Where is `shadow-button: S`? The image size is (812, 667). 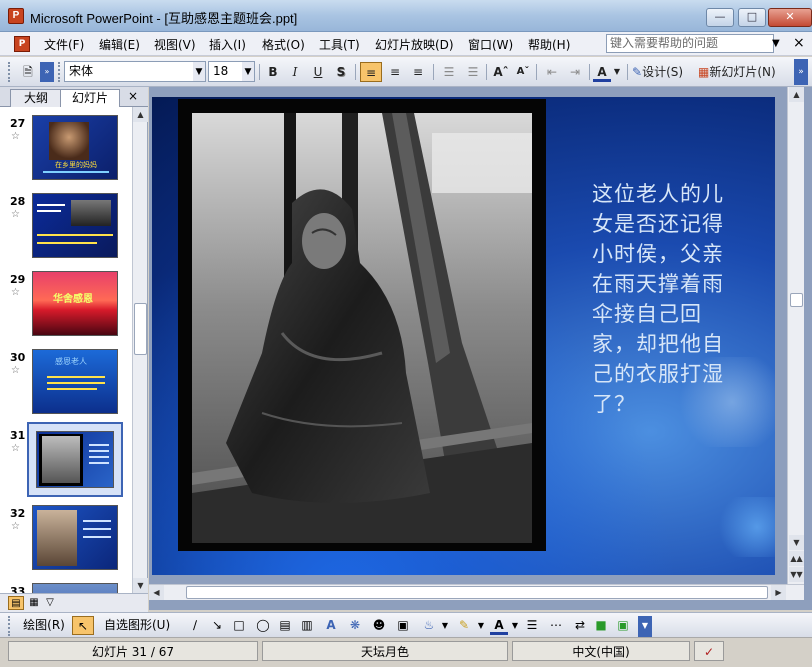 shadow-button: S is located at coordinates (341, 72).